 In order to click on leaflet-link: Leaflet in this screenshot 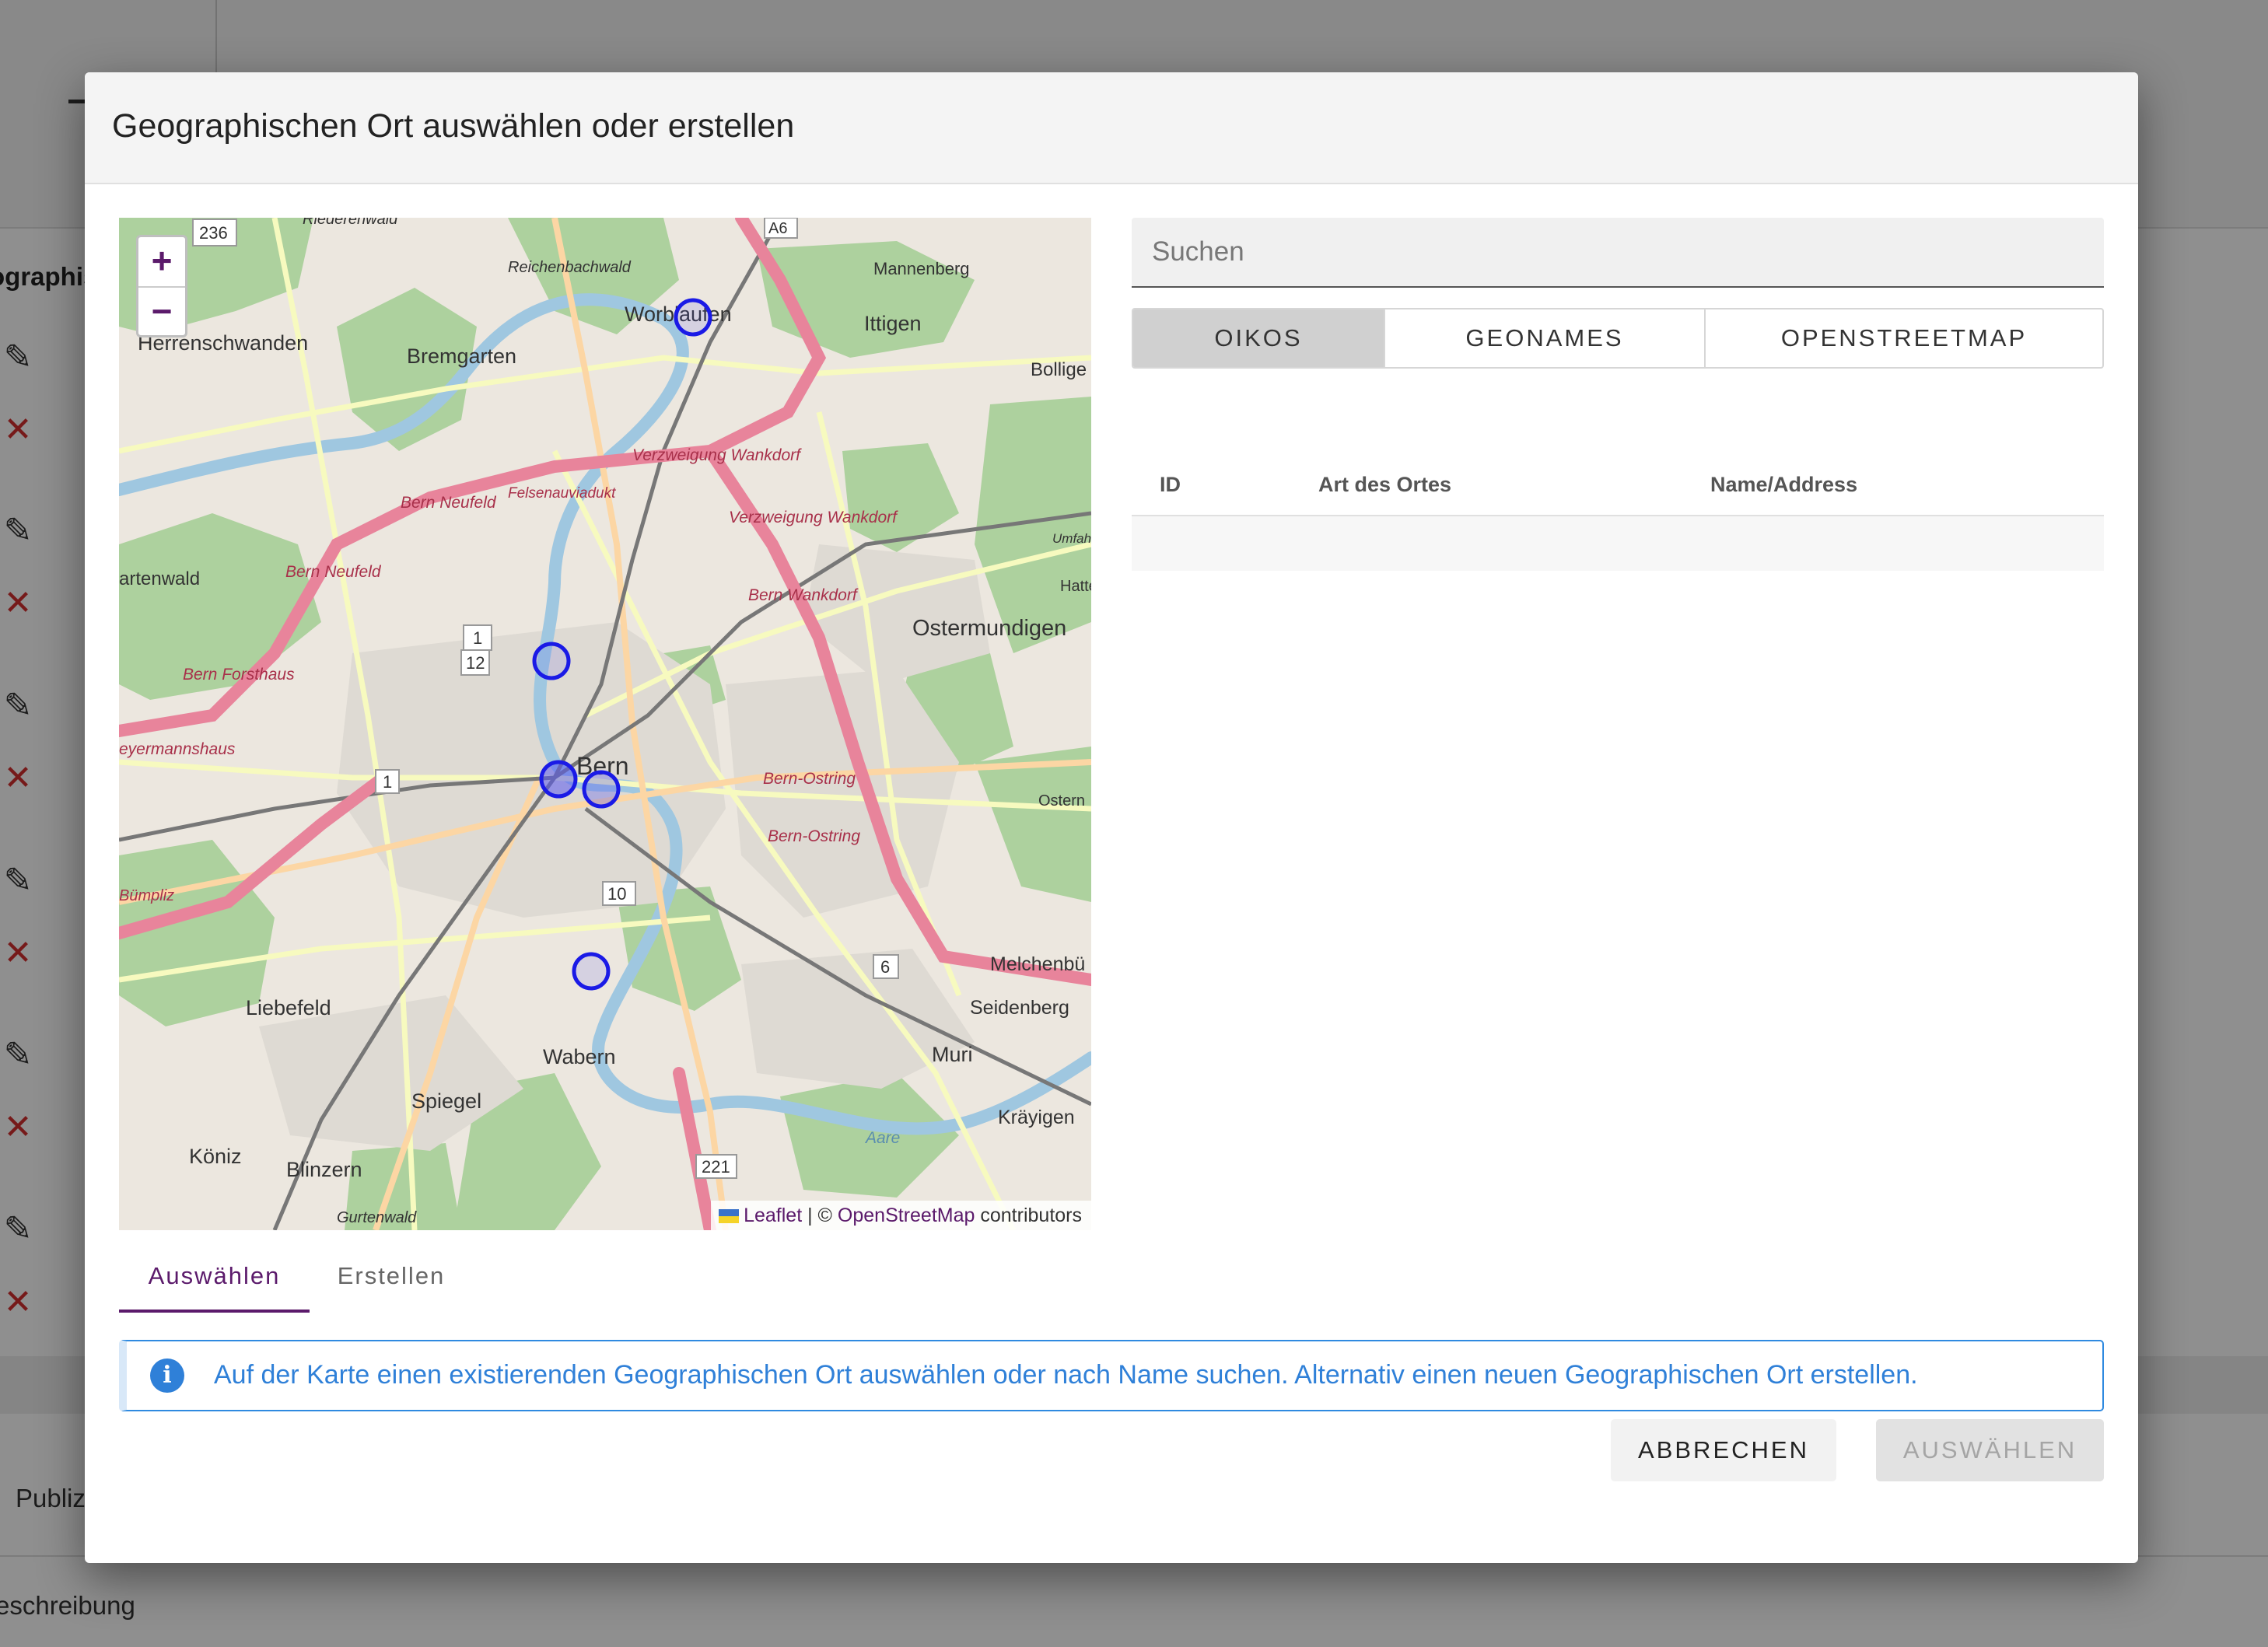, I will do `click(773, 1215)`.